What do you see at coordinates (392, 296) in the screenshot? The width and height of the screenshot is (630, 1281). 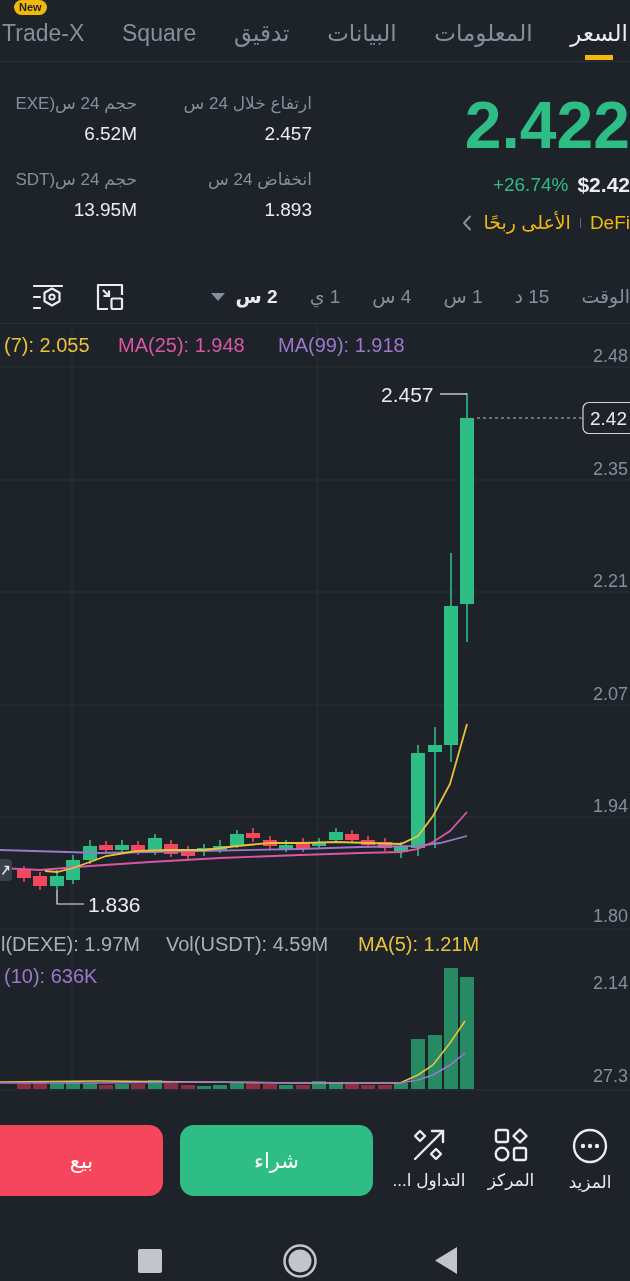 I see `timeframe-tab: 4 س` at bounding box center [392, 296].